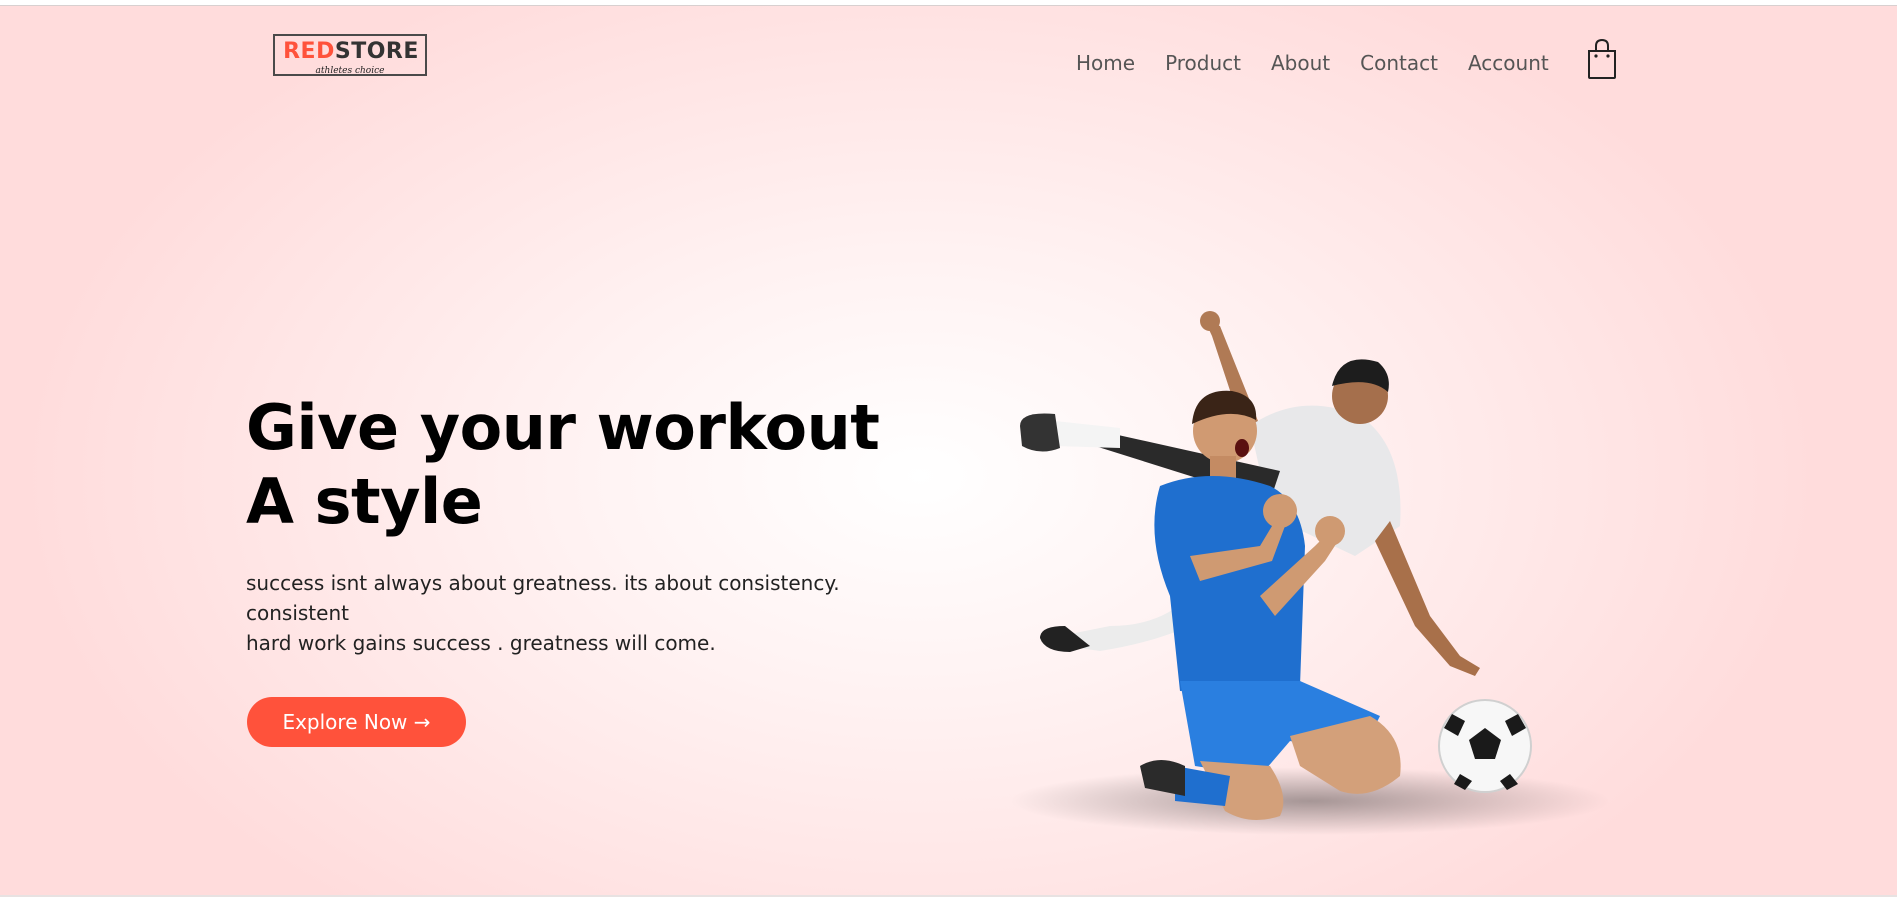  Describe the element at coordinates (1485, 746) in the screenshot. I see `soccer-ball` at that location.